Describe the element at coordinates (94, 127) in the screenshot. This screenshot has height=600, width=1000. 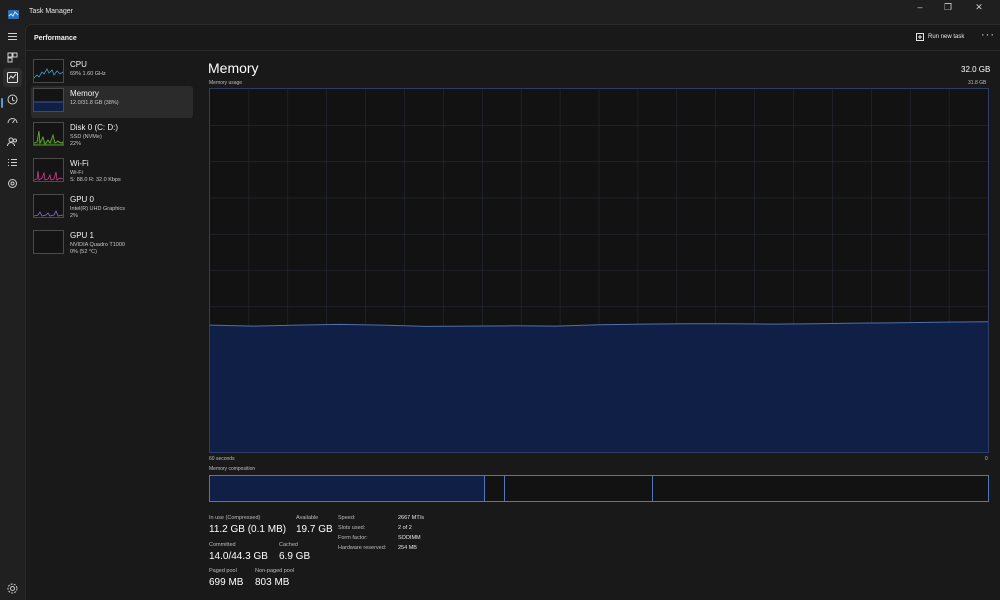
I see `sidebar-item-label: Disk 0 (C: D:)` at that location.